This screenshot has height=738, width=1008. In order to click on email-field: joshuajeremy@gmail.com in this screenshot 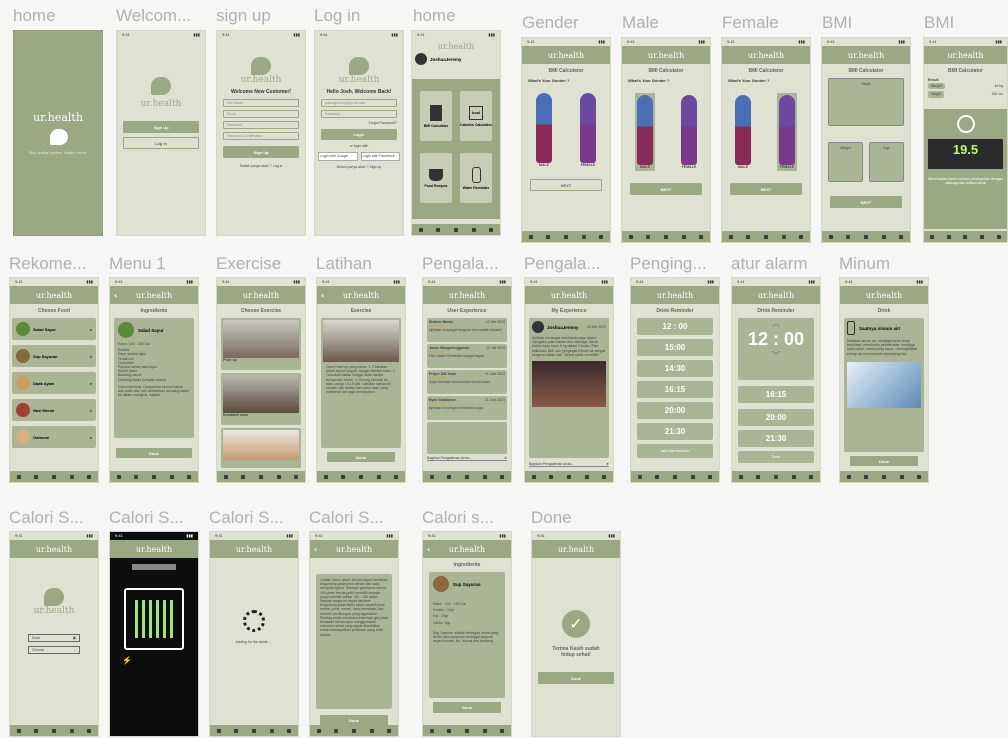, I will do `click(359, 103)`.